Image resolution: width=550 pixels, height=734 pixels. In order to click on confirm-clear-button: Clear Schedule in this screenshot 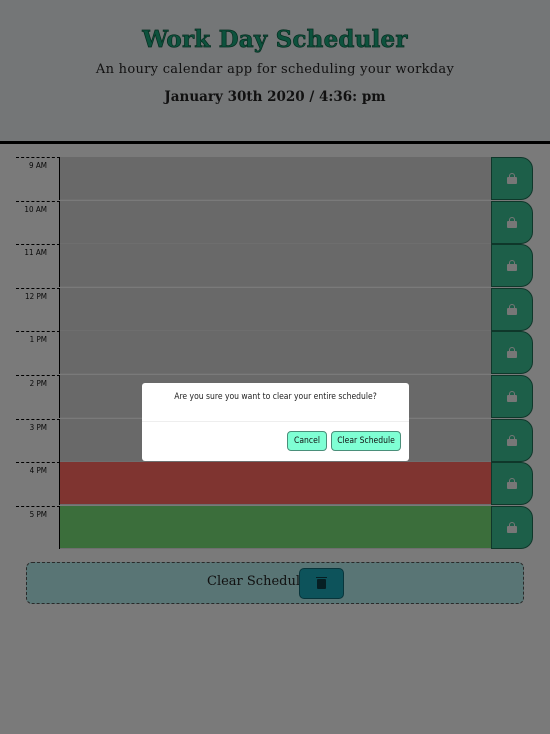, I will do `click(366, 441)`.